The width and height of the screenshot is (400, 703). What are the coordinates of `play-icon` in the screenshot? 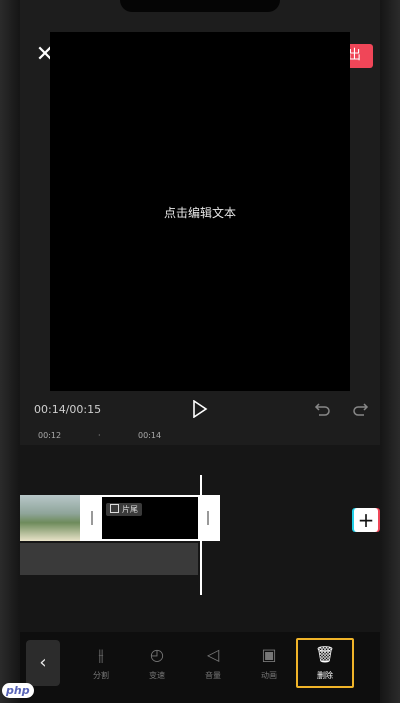 It's located at (200, 409).